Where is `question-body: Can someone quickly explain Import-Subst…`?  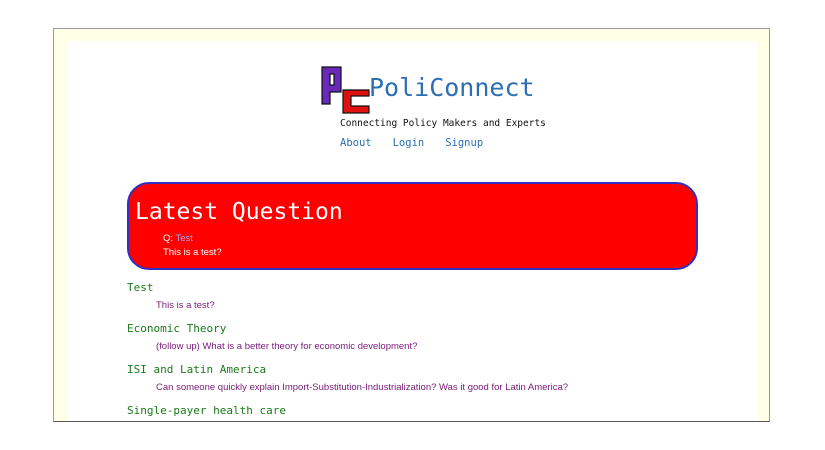 question-body: Can someone quickly explain Import-Subst… is located at coordinates (362, 387).